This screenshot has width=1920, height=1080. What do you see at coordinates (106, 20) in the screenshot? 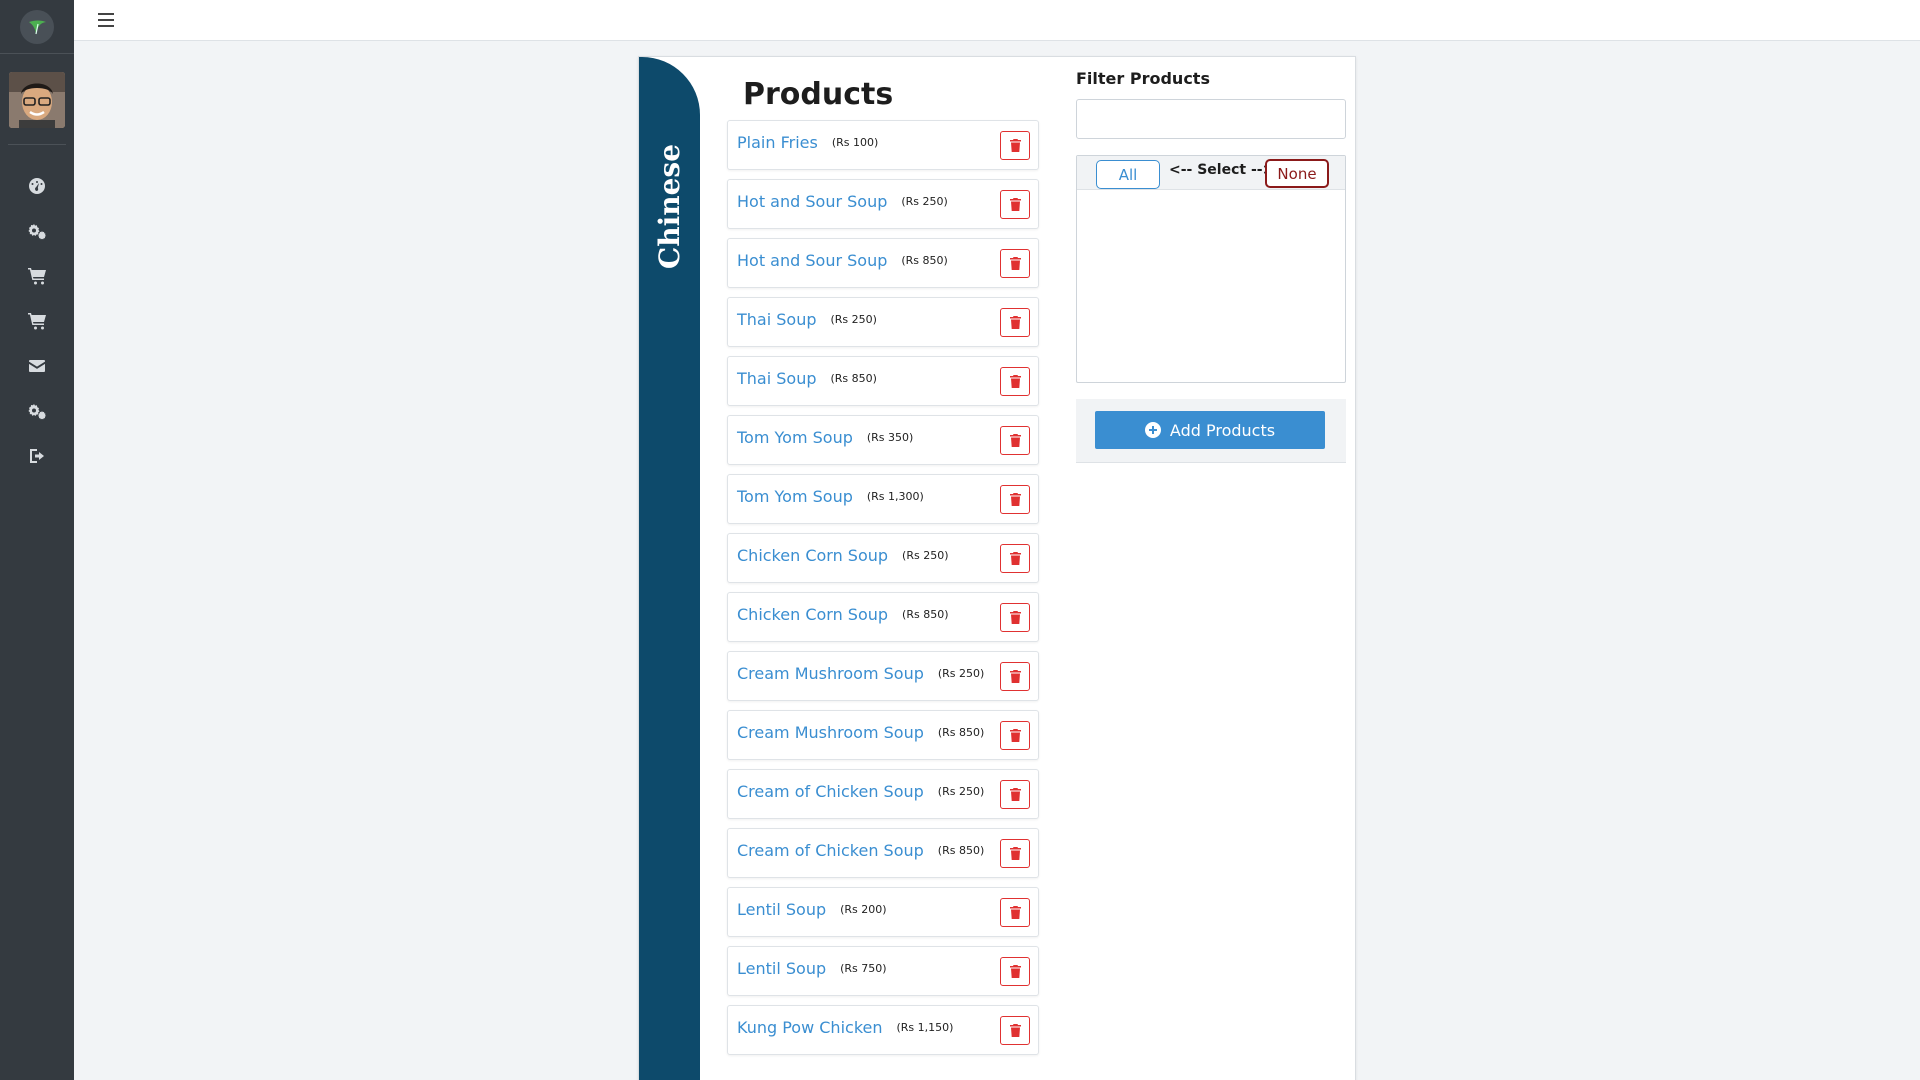
I see `hamburger-icon` at bounding box center [106, 20].